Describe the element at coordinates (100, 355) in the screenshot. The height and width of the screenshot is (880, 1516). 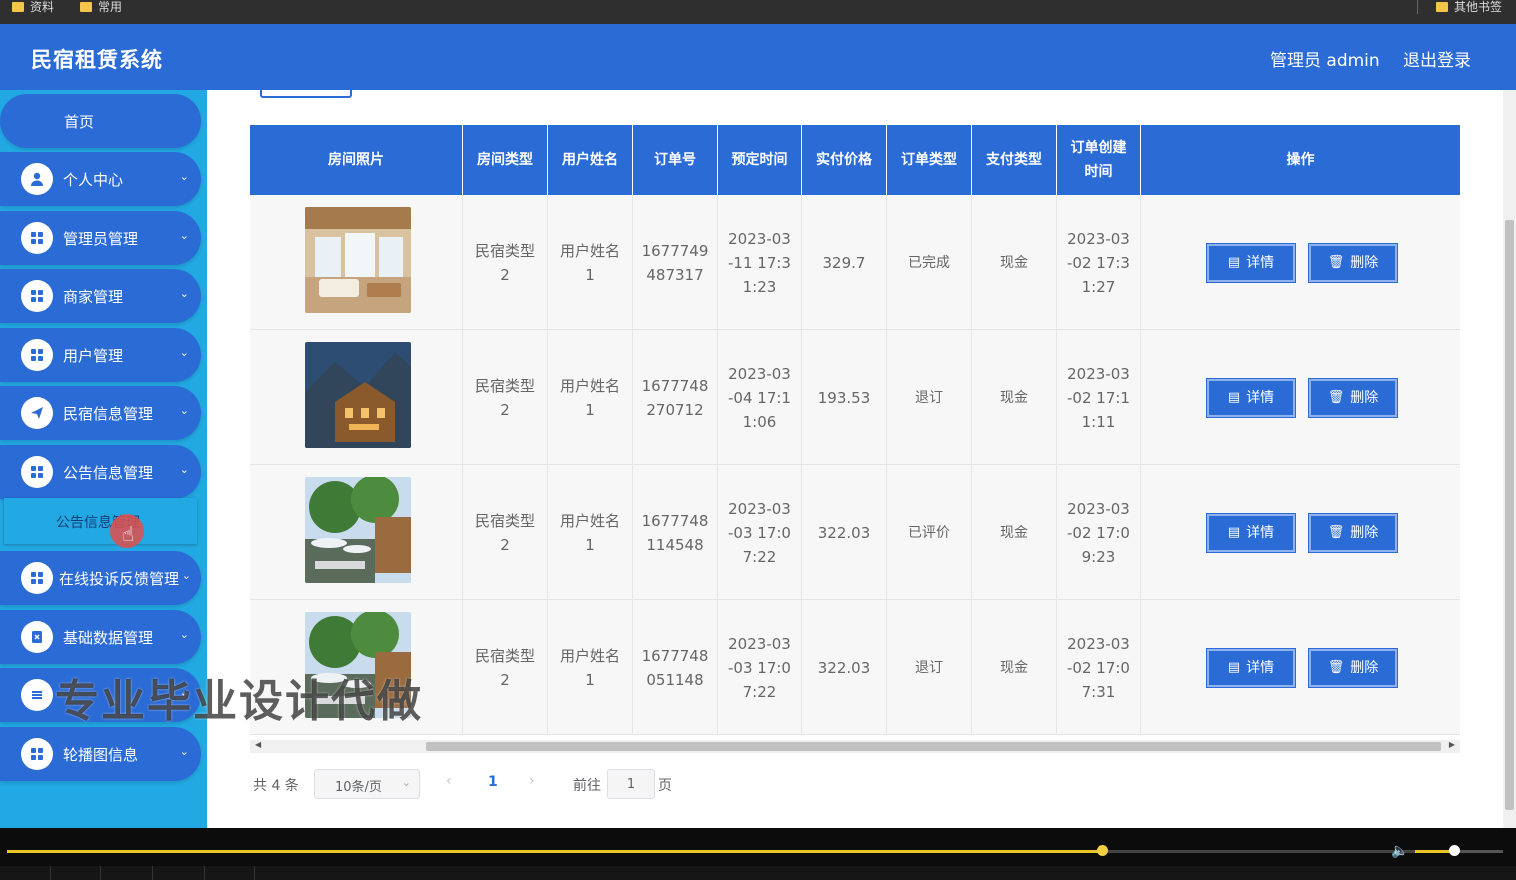
I see `sidebar-item-user-mgmt: 用户管理 ⌄` at that location.